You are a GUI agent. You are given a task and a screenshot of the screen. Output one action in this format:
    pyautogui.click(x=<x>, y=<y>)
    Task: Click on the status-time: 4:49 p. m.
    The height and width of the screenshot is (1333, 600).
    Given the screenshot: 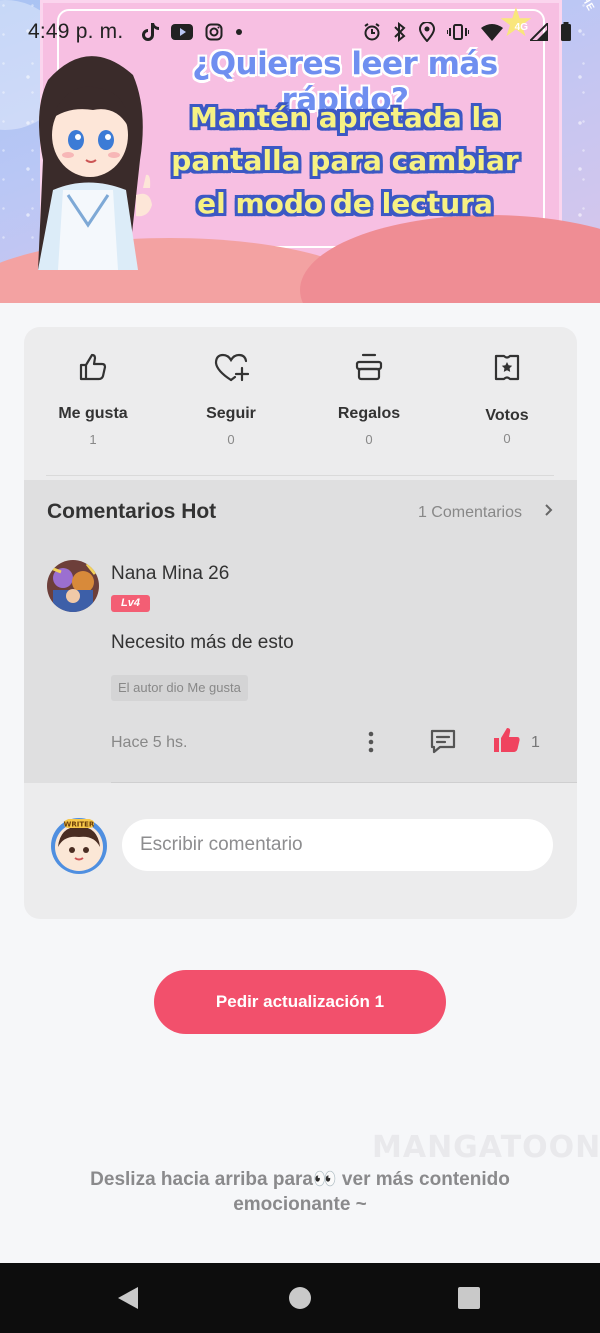 What is the action you would take?
    pyautogui.click(x=76, y=31)
    